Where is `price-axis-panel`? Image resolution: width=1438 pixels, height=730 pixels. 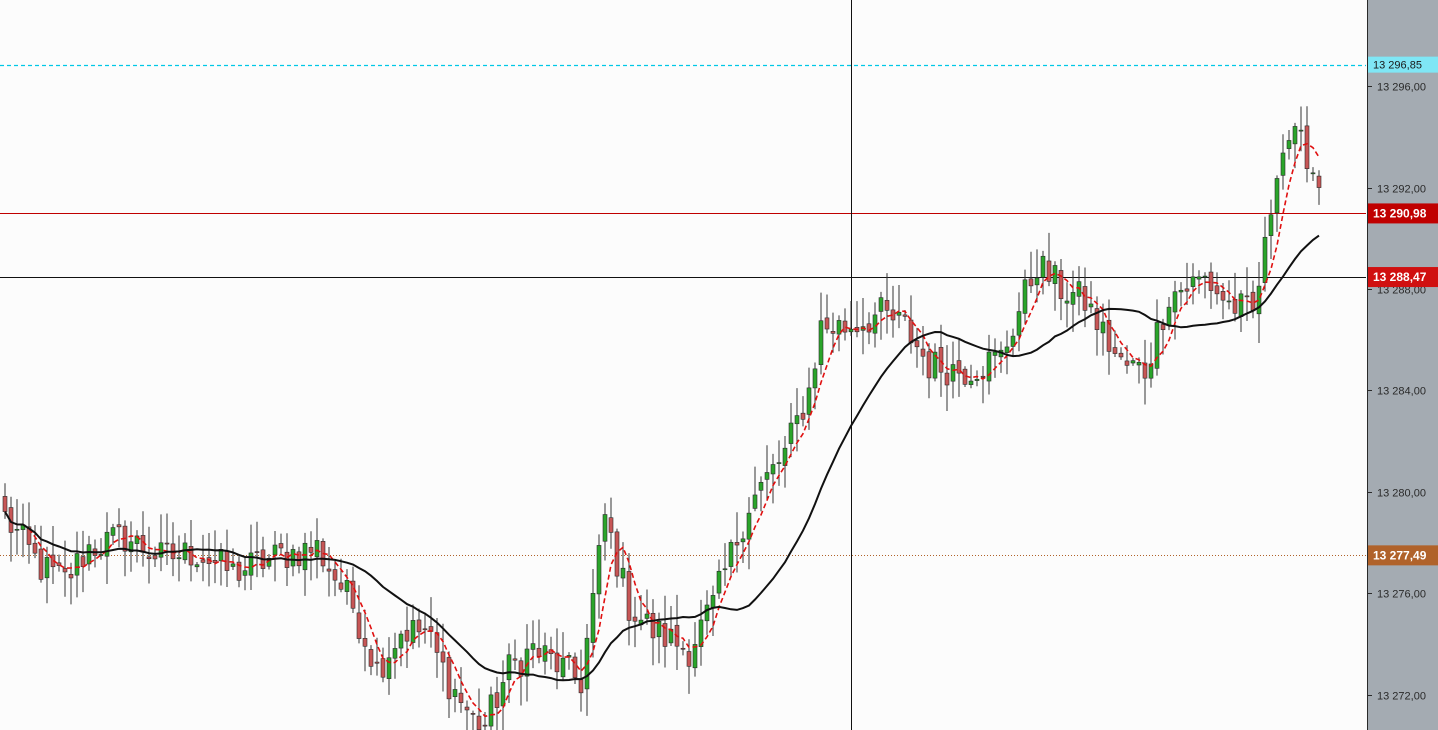
price-axis-panel is located at coordinates (1403, 365).